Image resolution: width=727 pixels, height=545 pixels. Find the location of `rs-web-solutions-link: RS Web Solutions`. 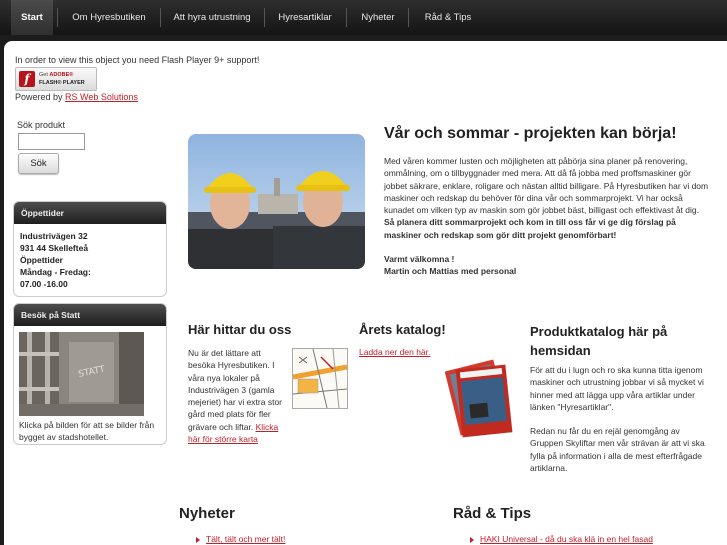

rs-web-solutions-link: RS Web Solutions is located at coordinates (101, 97).